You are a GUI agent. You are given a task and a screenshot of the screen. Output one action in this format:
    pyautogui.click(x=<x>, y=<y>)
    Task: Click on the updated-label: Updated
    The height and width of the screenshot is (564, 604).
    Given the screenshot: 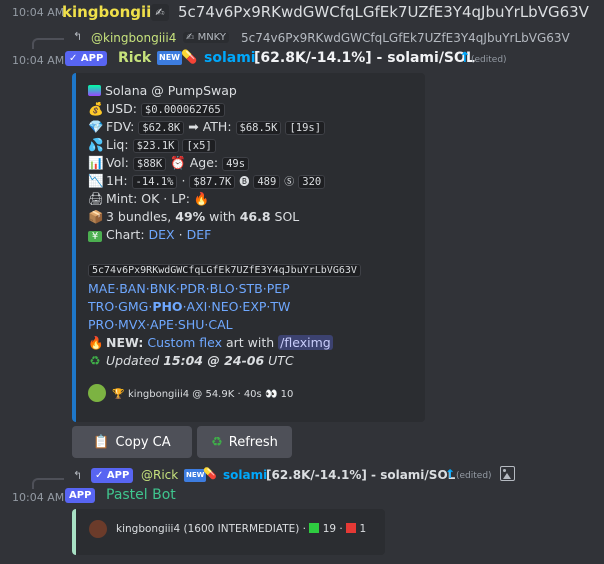 What is the action you would take?
    pyautogui.click(x=132, y=360)
    